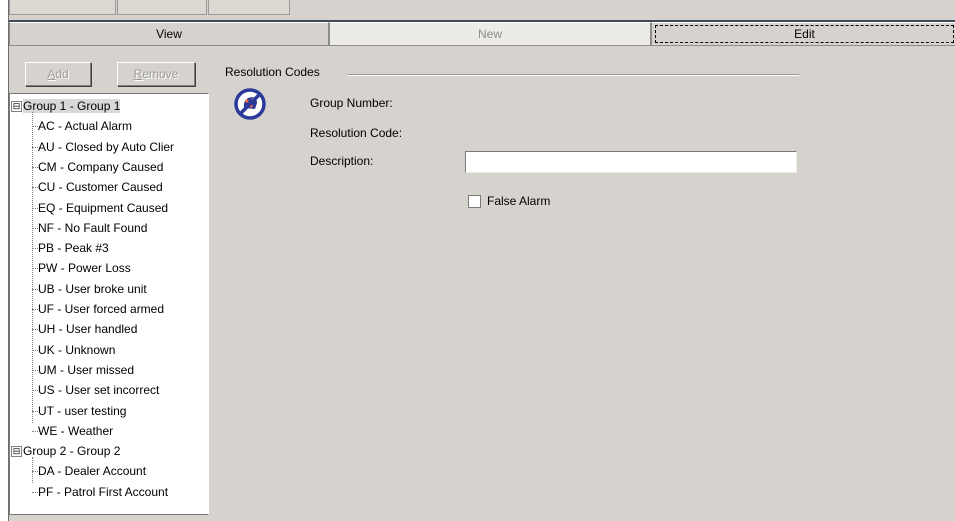 The width and height of the screenshot is (955, 521). What do you see at coordinates (72, 451) in the screenshot?
I see `tree-group-label: Group 2 - Group 2` at bounding box center [72, 451].